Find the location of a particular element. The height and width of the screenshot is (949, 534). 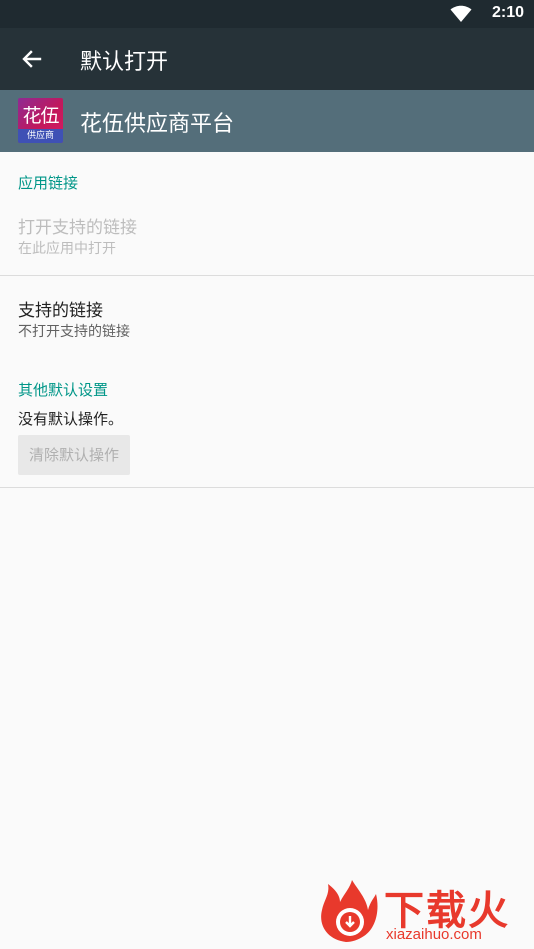

page-title: 默认打开 is located at coordinates (124, 62).